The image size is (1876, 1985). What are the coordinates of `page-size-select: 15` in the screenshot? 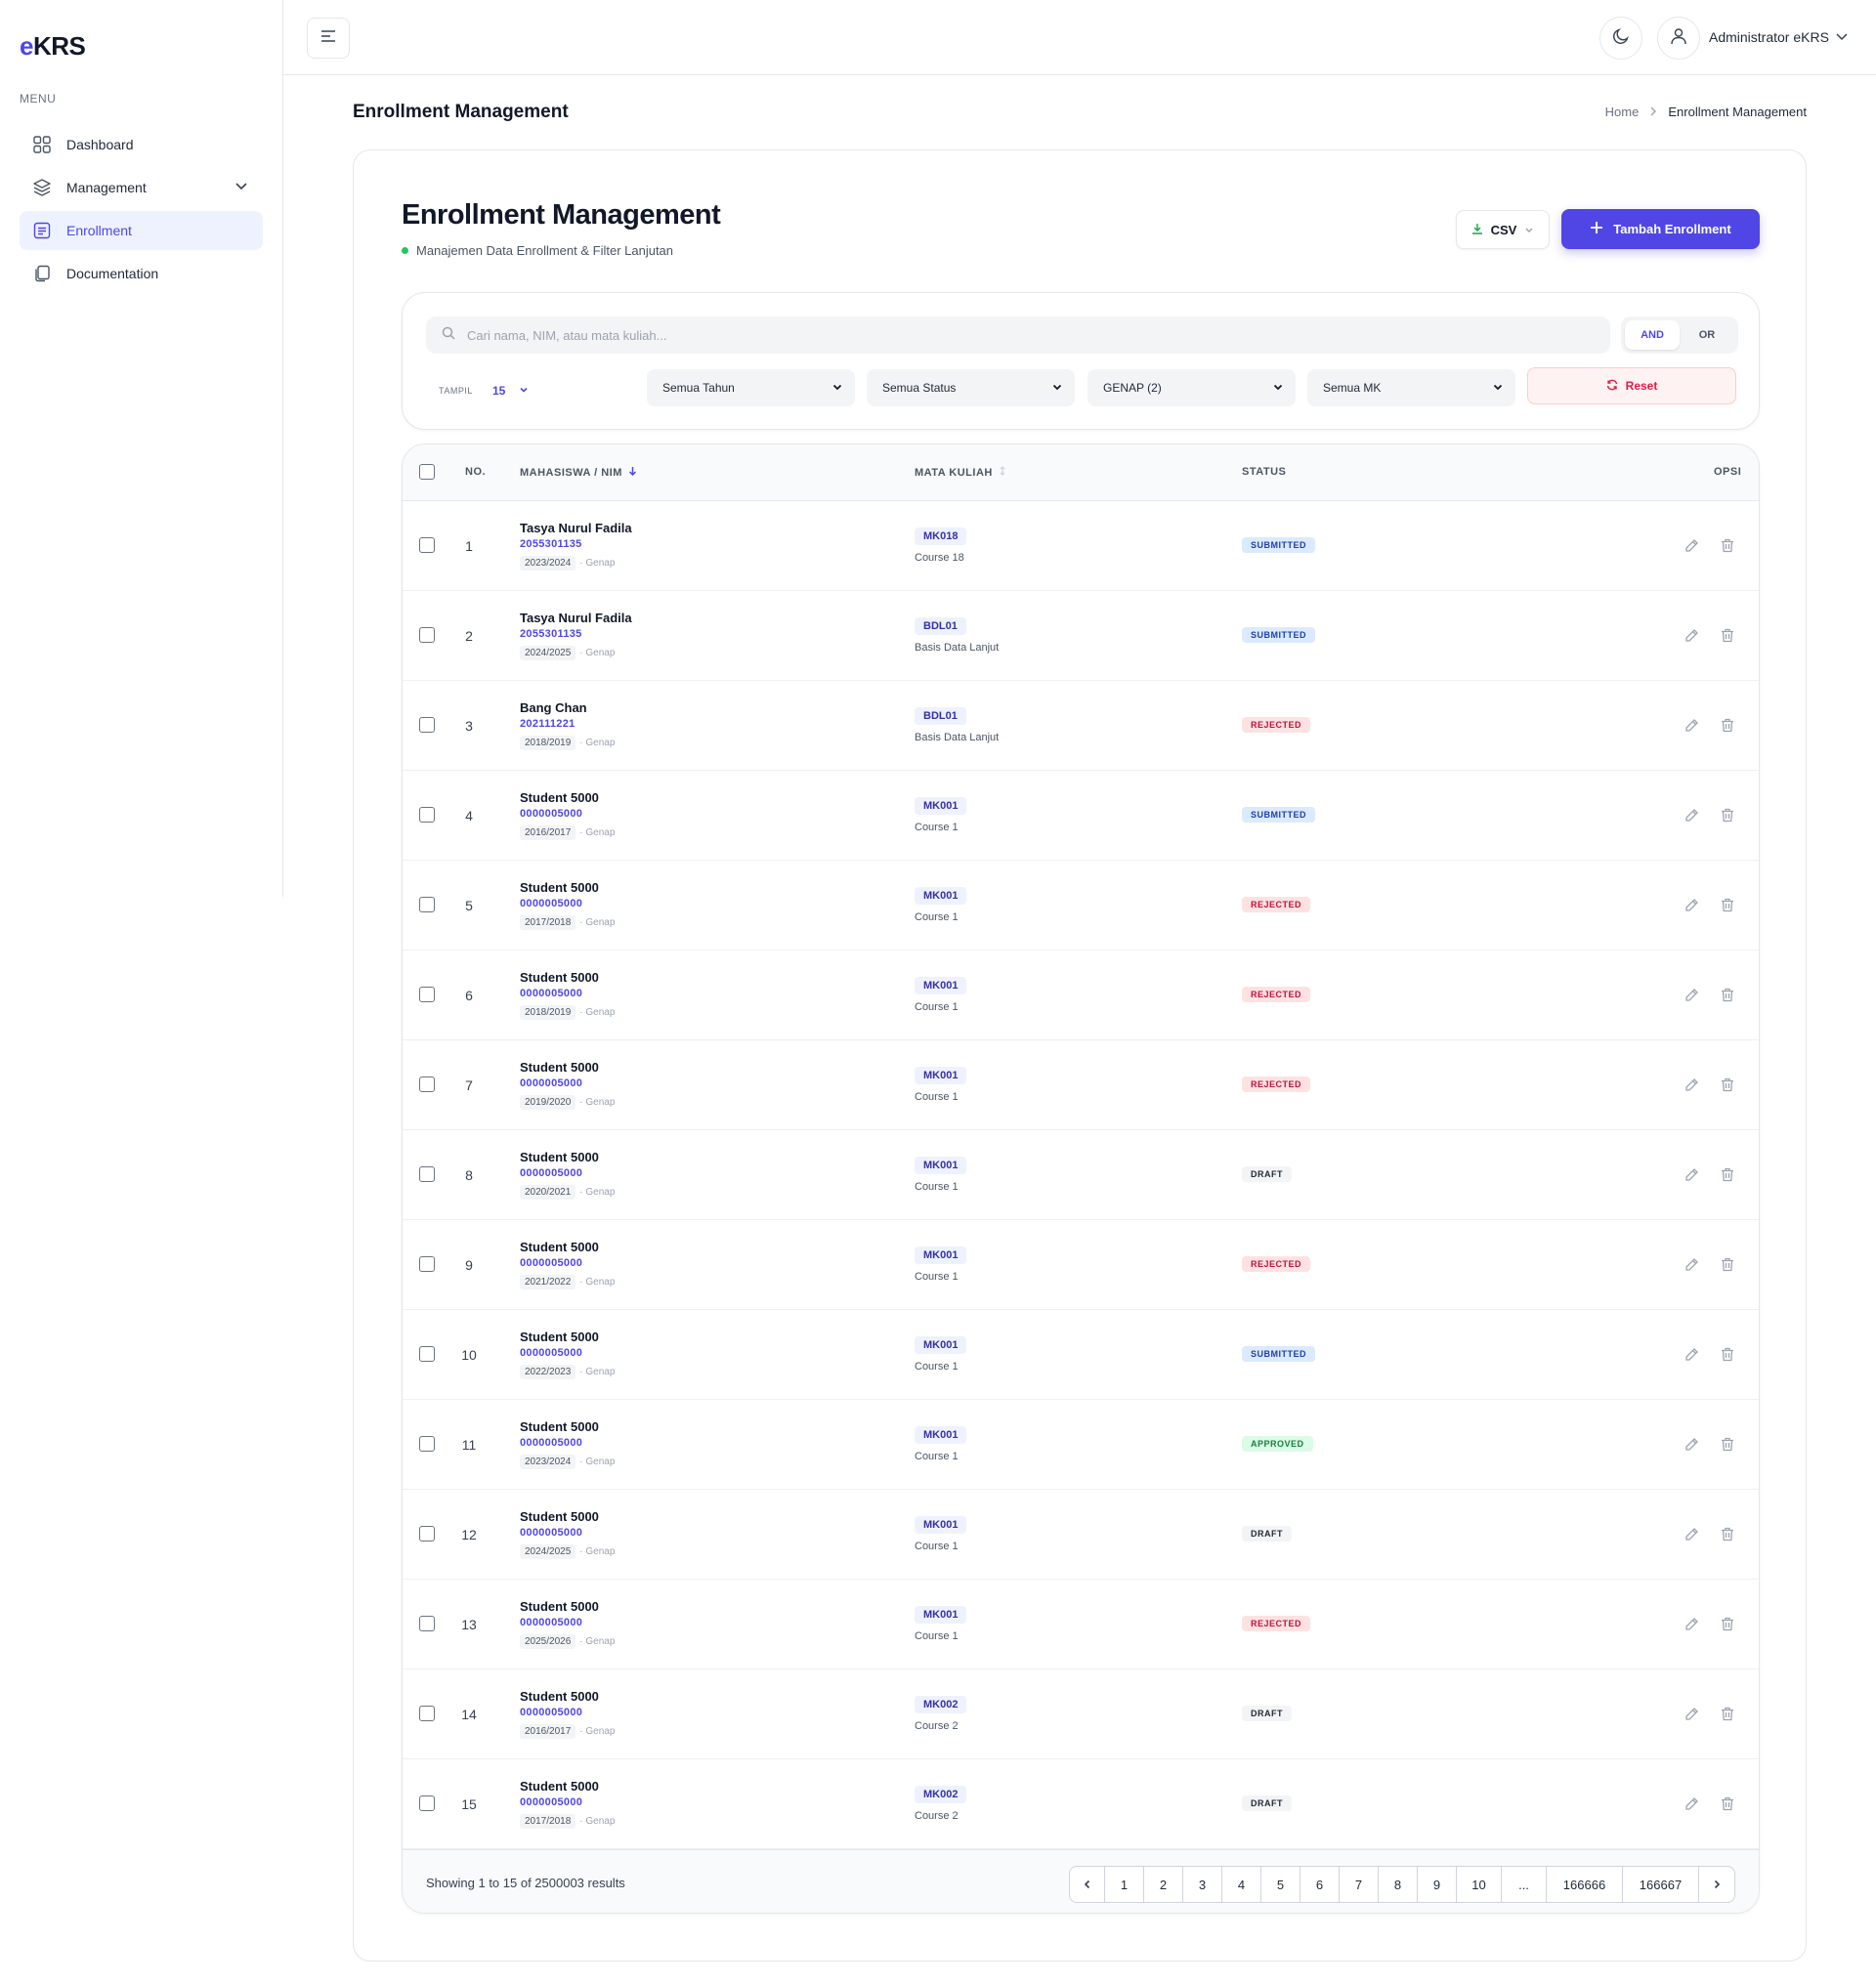 It's located at (512, 391).